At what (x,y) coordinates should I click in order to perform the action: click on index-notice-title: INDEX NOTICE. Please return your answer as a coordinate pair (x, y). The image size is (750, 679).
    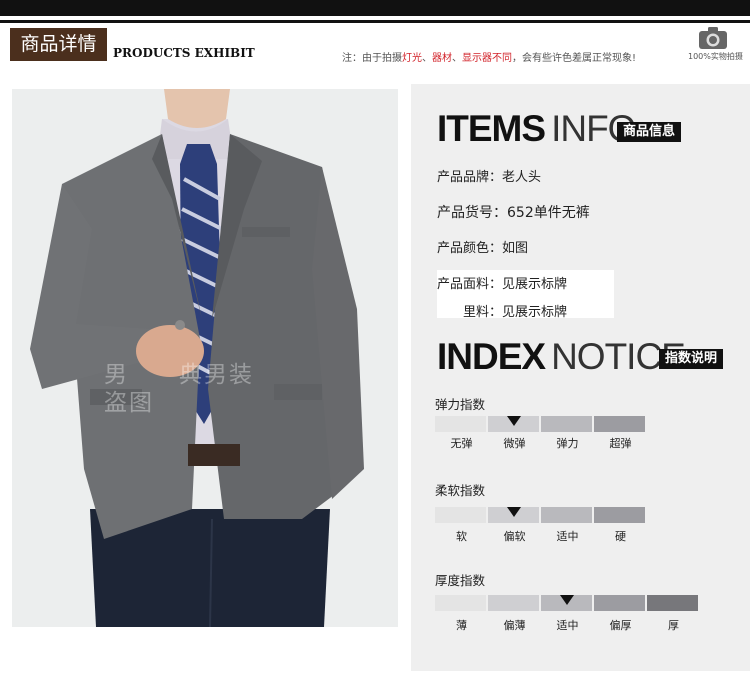
    Looking at the image, I should click on (561, 357).